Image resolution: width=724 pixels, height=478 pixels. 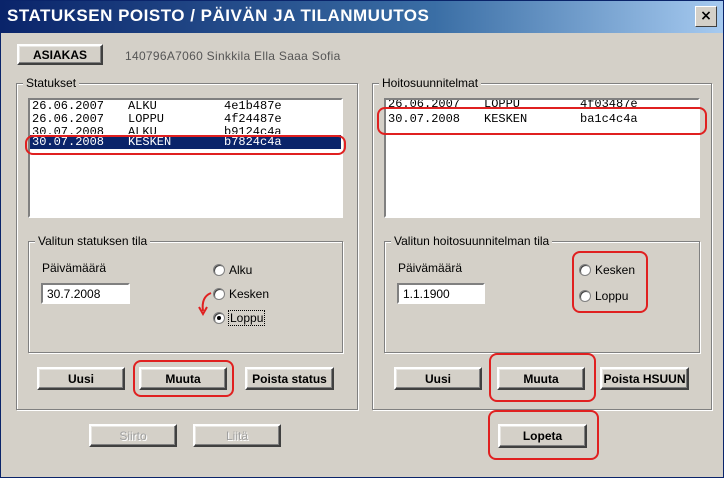 What do you see at coordinates (60, 54) in the screenshot?
I see `customer-button: ASIAKAS` at bounding box center [60, 54].